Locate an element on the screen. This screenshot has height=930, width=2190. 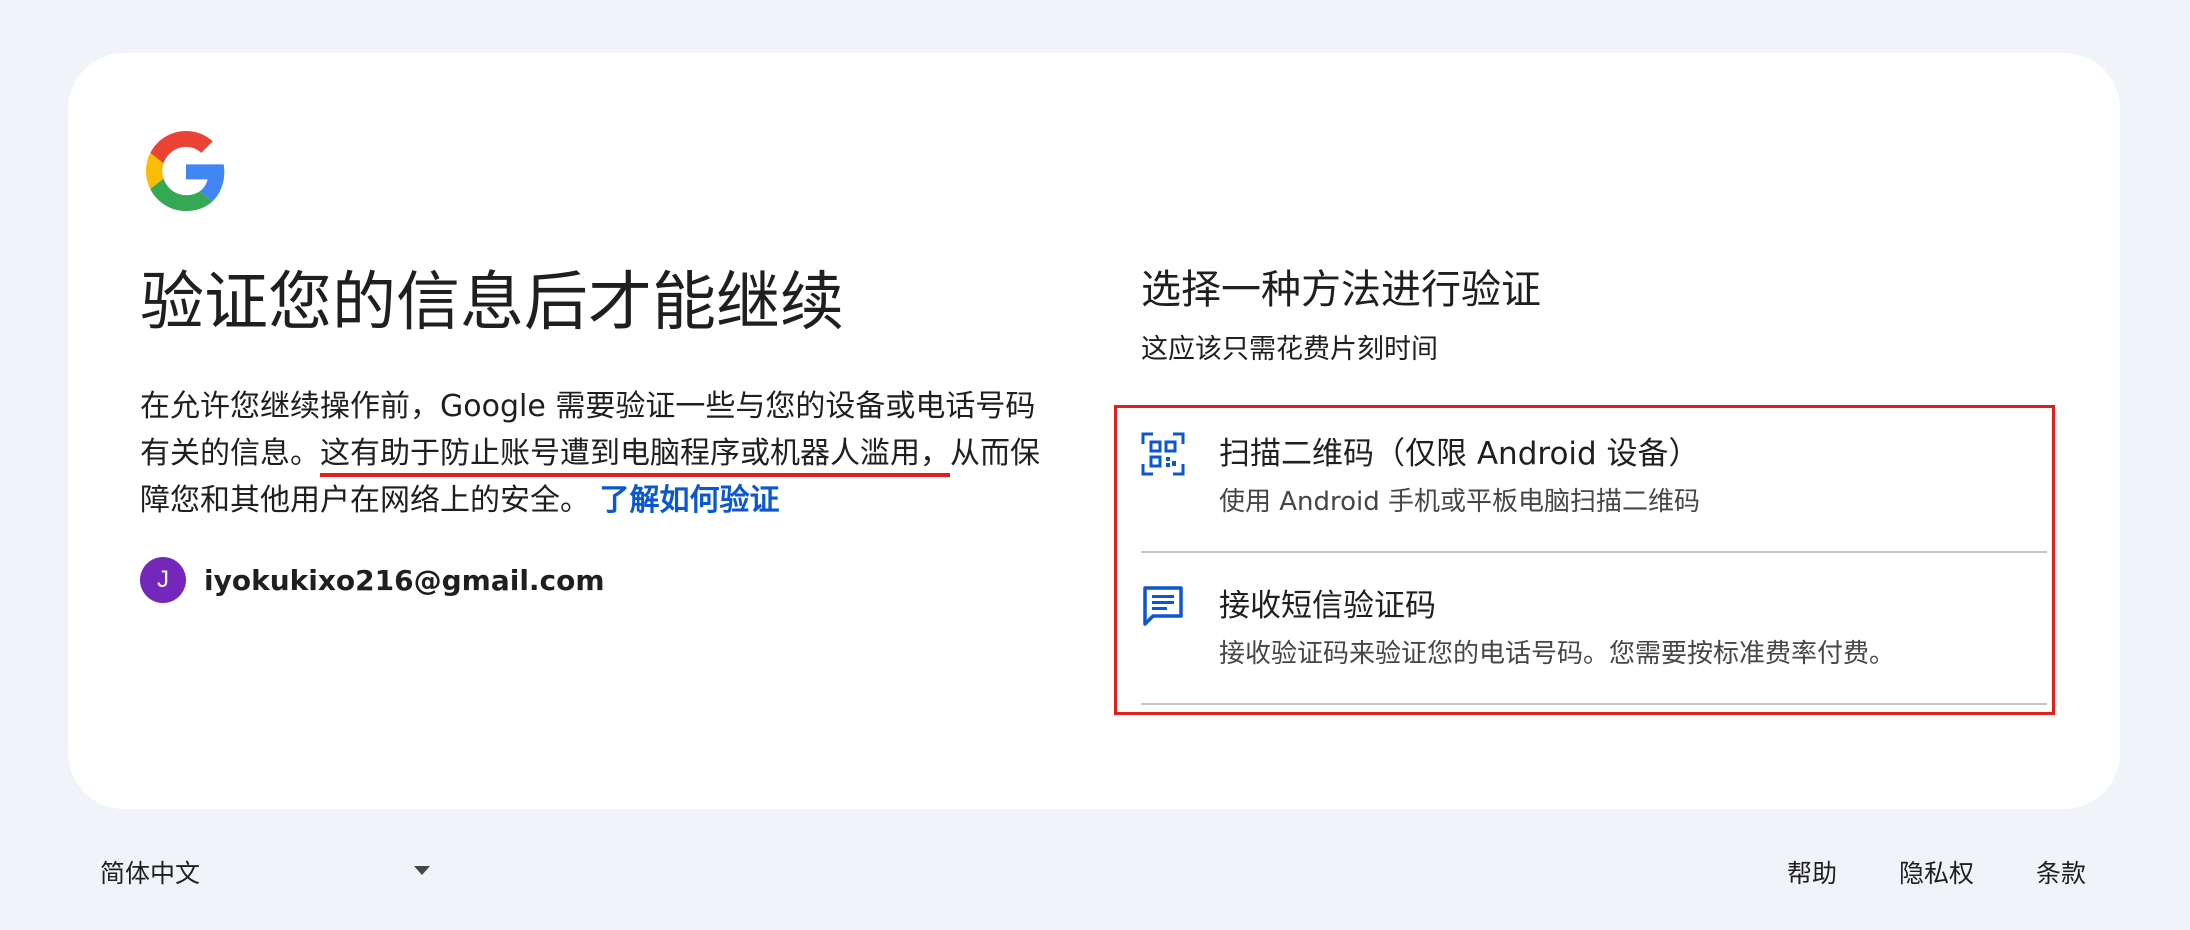
terms-link: 条款 is located at coordinates (2061, 872).